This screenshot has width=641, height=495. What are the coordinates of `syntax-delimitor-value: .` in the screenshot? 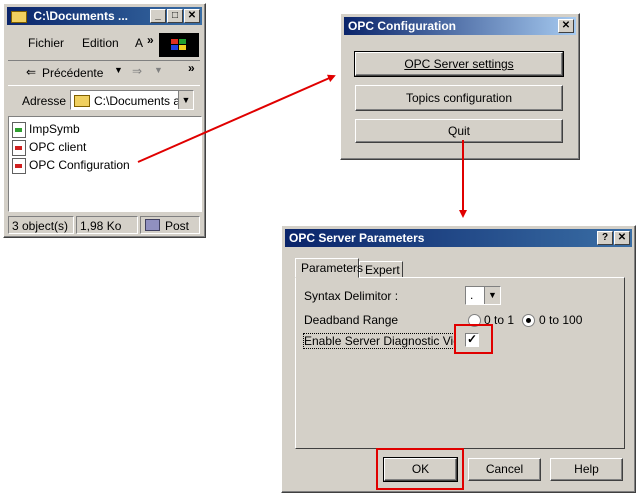 It's located at (472, 295).